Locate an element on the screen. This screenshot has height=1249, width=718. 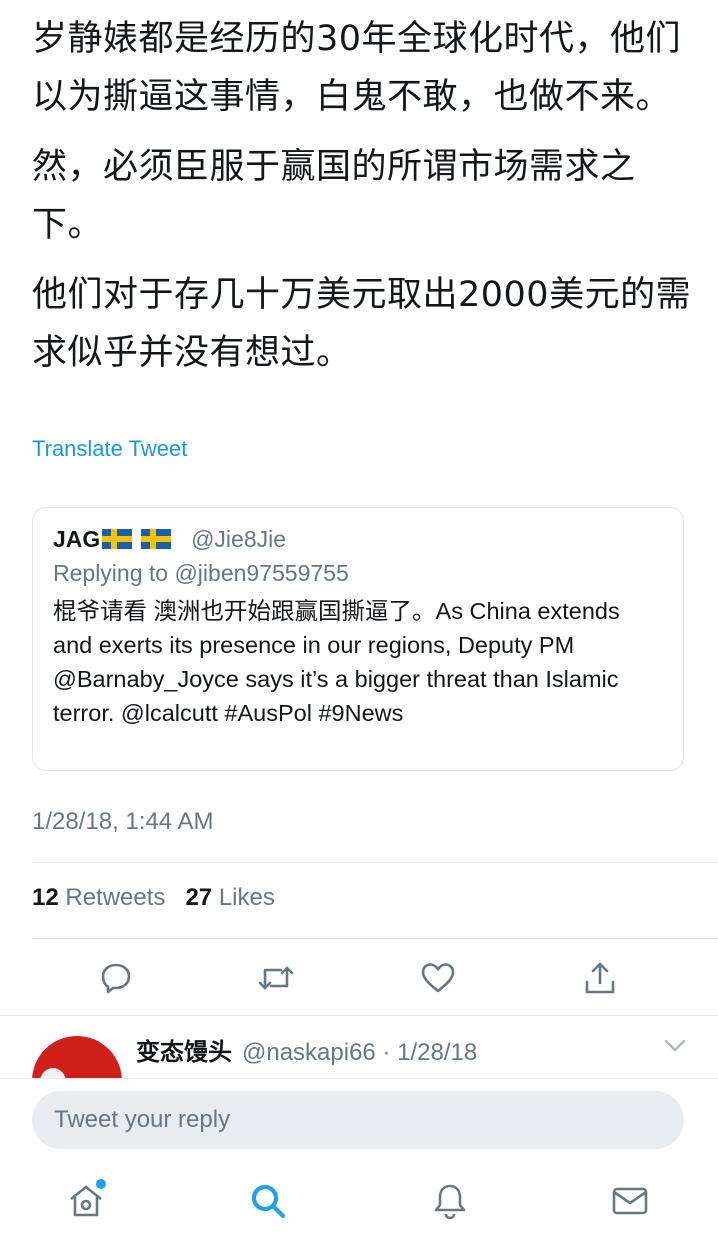
tweet-stats: 12 Retweets 27 Likes is located at coordinates (153, 898).